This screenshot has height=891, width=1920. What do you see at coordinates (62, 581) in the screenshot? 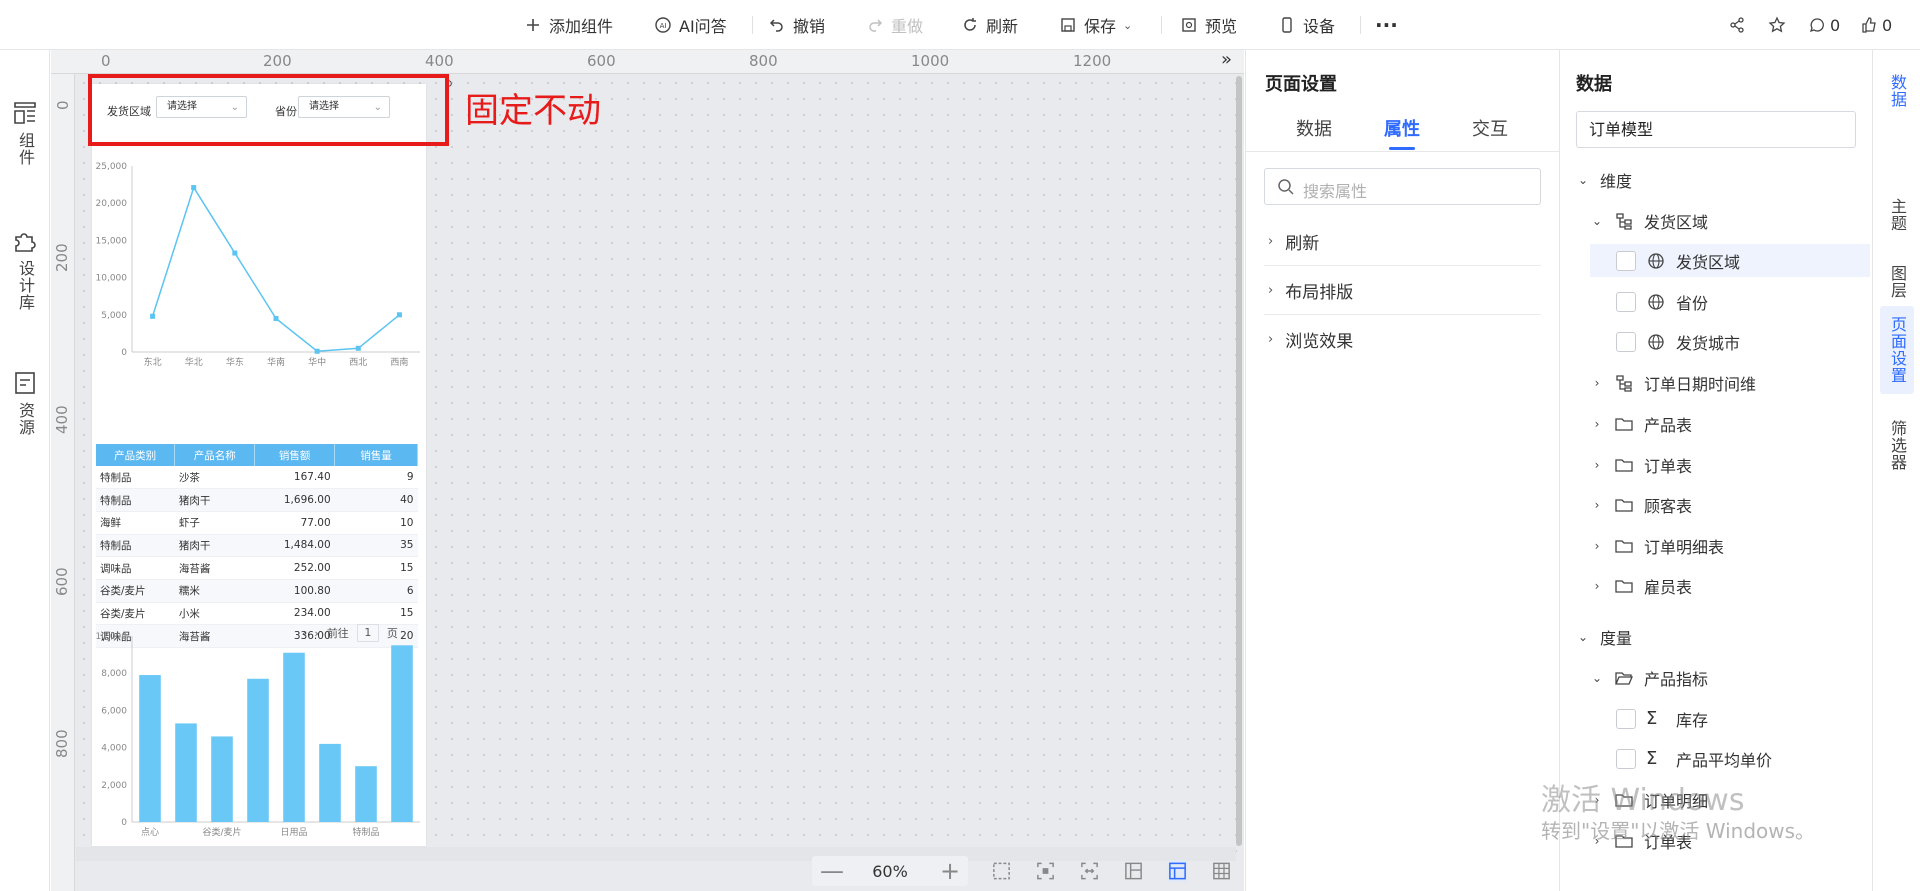
I see `ruler-label: 600` at bounding box center [62, 581].